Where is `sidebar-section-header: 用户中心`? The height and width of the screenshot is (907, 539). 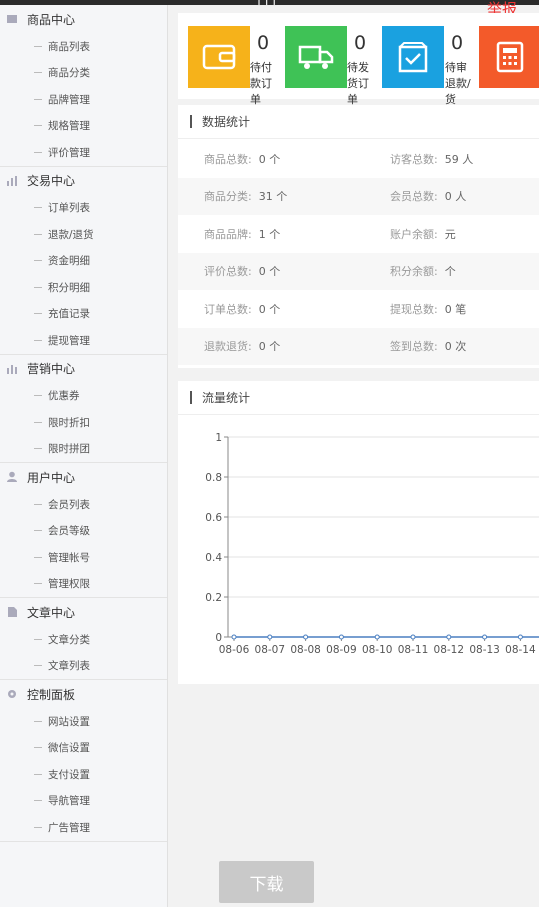 sidebar-section-header: 用户中心 is located at coordinates (83, 477).